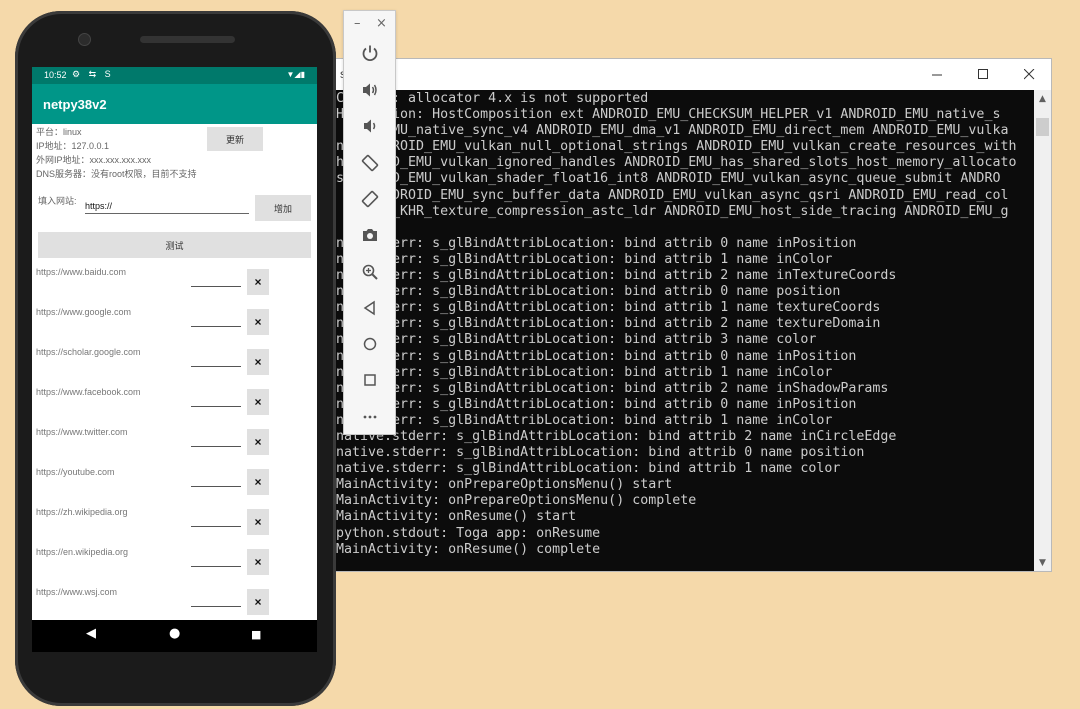 The width and height of the screenshot is (1080, 709). I want to click on dns-info: DNS服务器：没有root权限，目前不支持, so click(116, 174).